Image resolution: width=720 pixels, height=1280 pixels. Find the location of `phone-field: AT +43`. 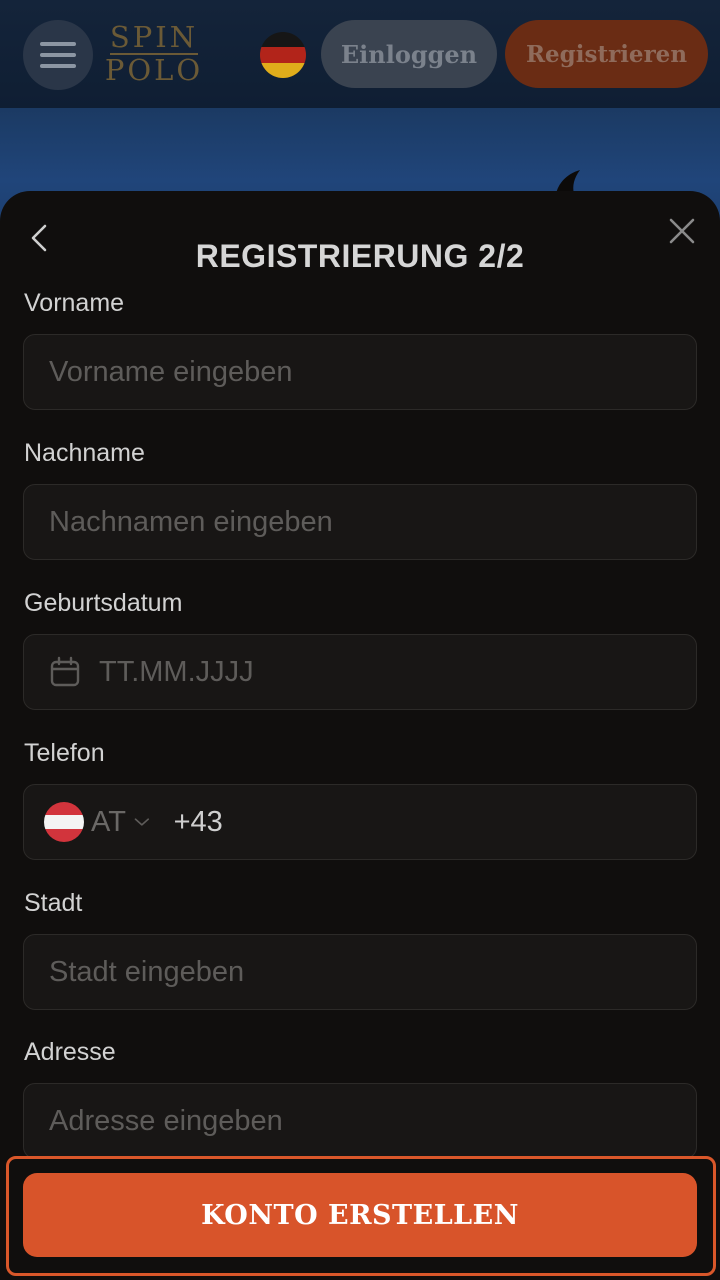

phone-field: AT +43 is located at coordinates (360, 822).